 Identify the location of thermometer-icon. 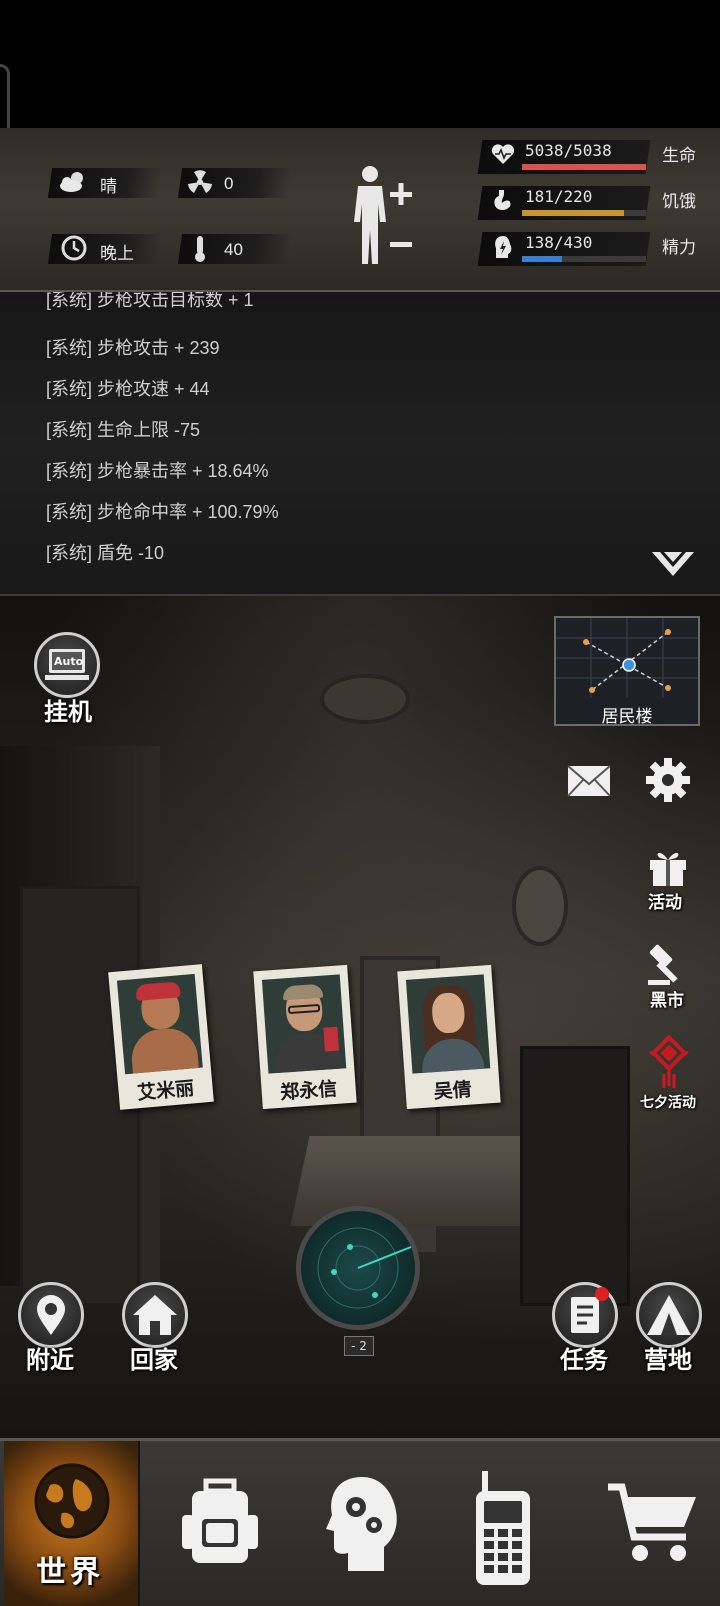
(200, 249).